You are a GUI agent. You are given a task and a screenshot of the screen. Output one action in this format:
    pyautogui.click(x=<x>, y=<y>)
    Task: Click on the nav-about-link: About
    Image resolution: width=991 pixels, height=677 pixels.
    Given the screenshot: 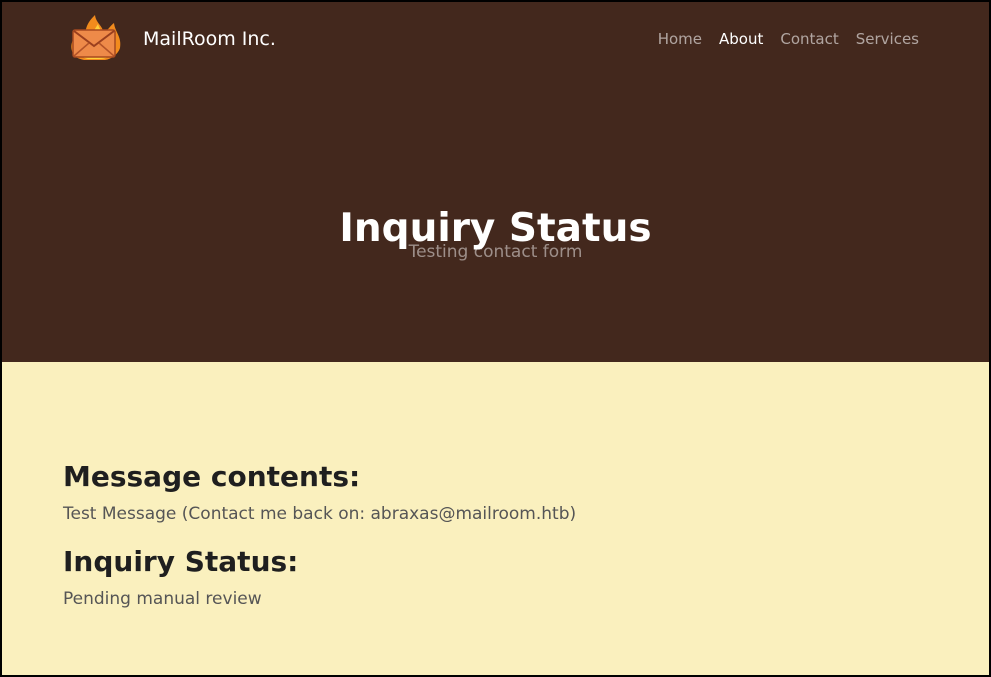 What is the action you would take?
    pyautogui.click(x=741, y=39)
    